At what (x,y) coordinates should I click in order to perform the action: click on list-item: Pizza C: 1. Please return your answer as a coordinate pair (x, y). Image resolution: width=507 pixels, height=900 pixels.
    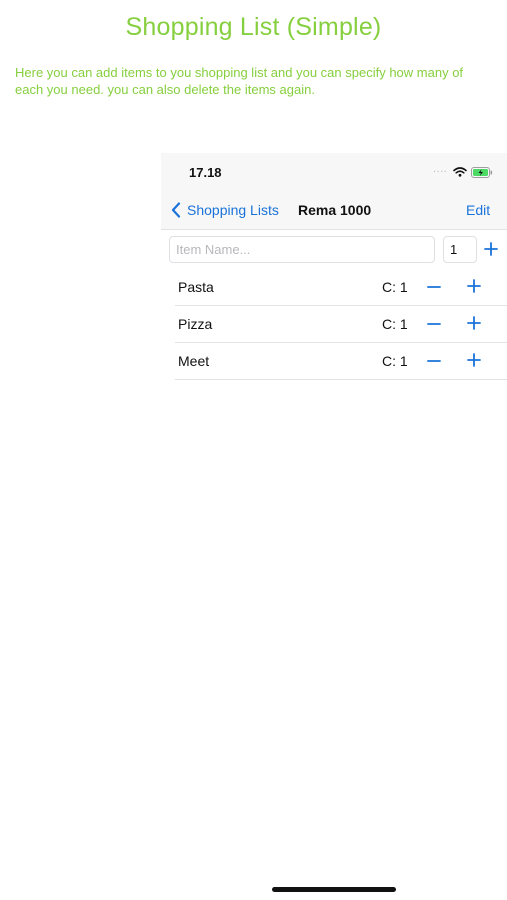
    Looking at the image, I should click on (341, 324).